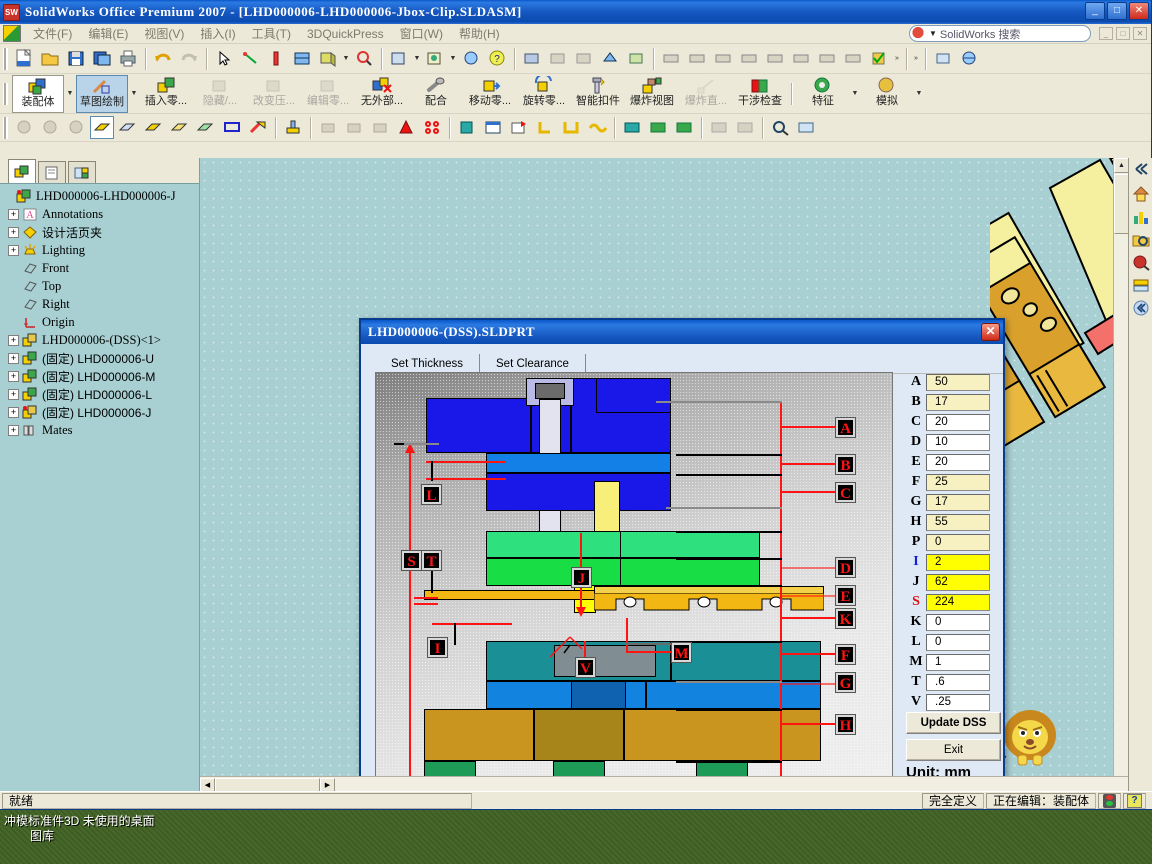 This screenshot has height=864, width=1152. Describe the element at coordinates (327, 784) in the screenshot. I see `scroll-right-arrow-icon: ▶` at that location.